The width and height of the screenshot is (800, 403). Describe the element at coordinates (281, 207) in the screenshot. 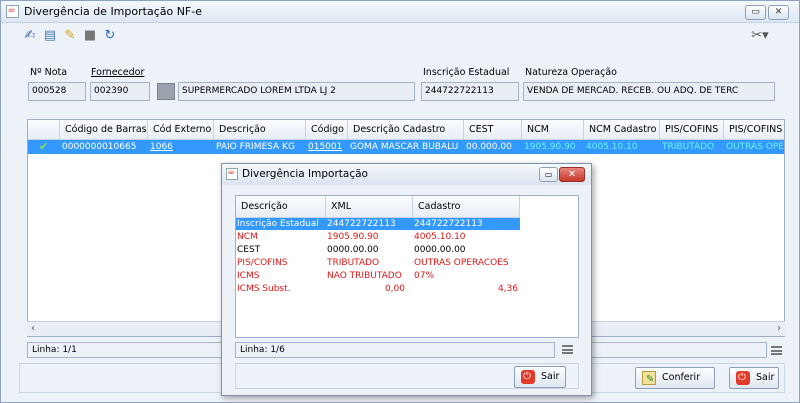

I see `dcol-descricao: Descrição` at that location.